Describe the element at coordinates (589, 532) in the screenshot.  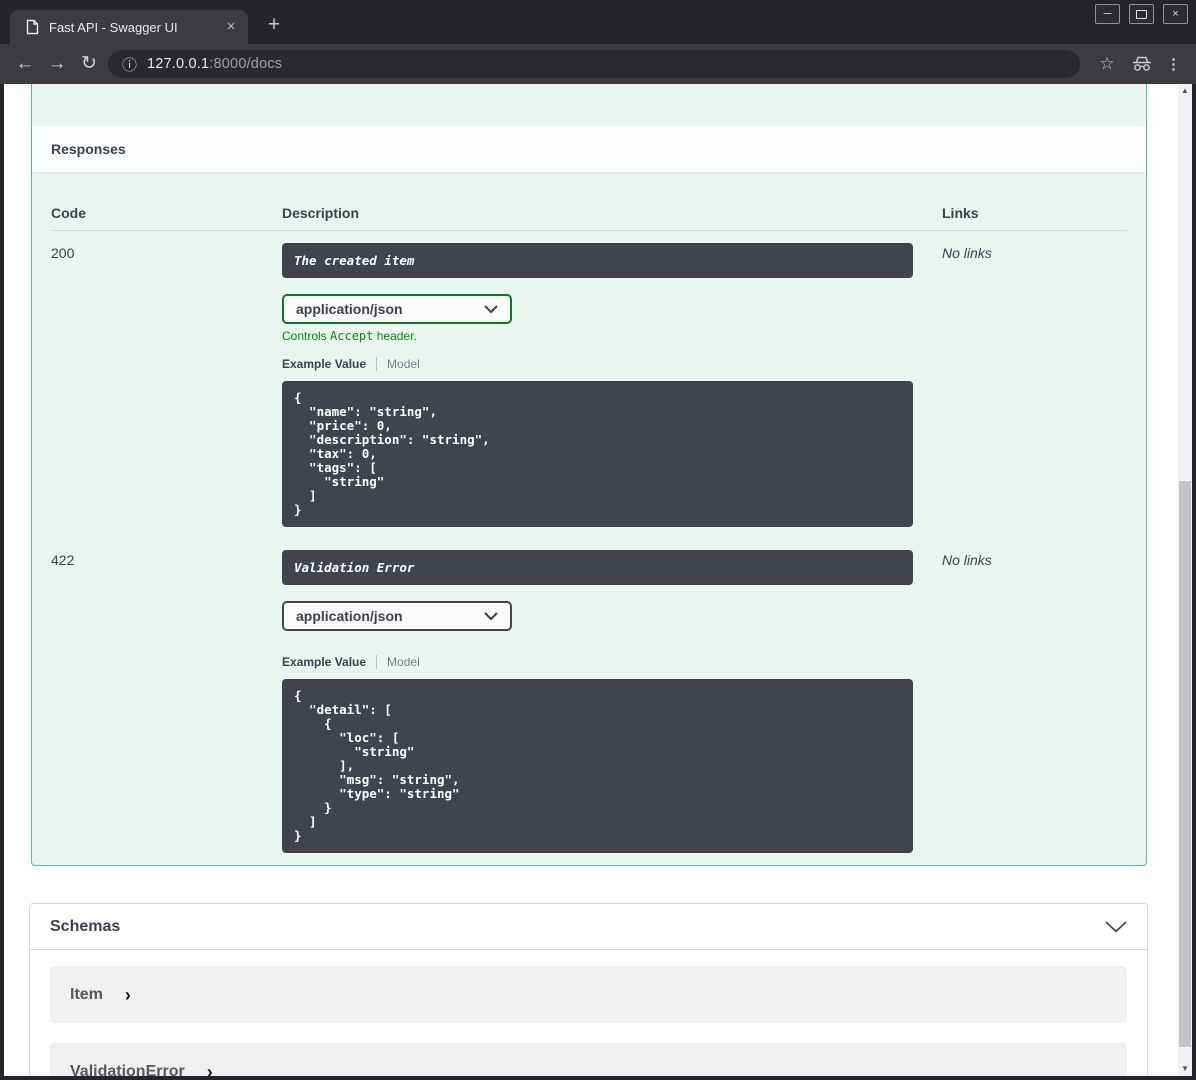
I see `row-gap` at that location.